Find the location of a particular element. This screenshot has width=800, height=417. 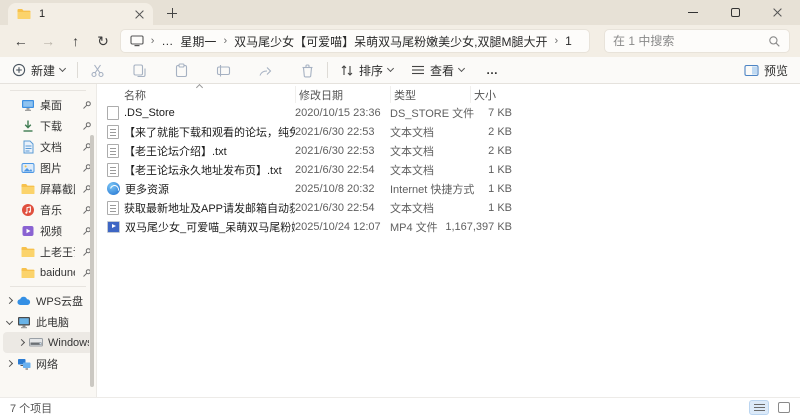

maximize-button is located at coordinates (735, 12).